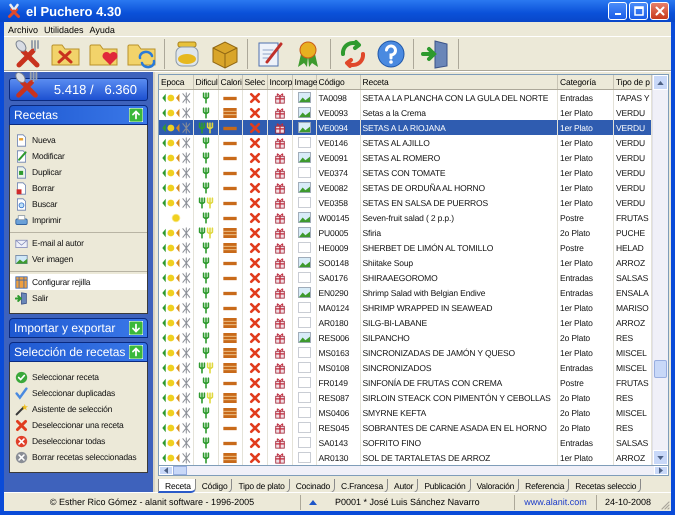 The height and width of the screenshot is (515, 675). Describe the element at coordinates (78, 298) in the screenshot. I see `task-link: Salir` at that location.